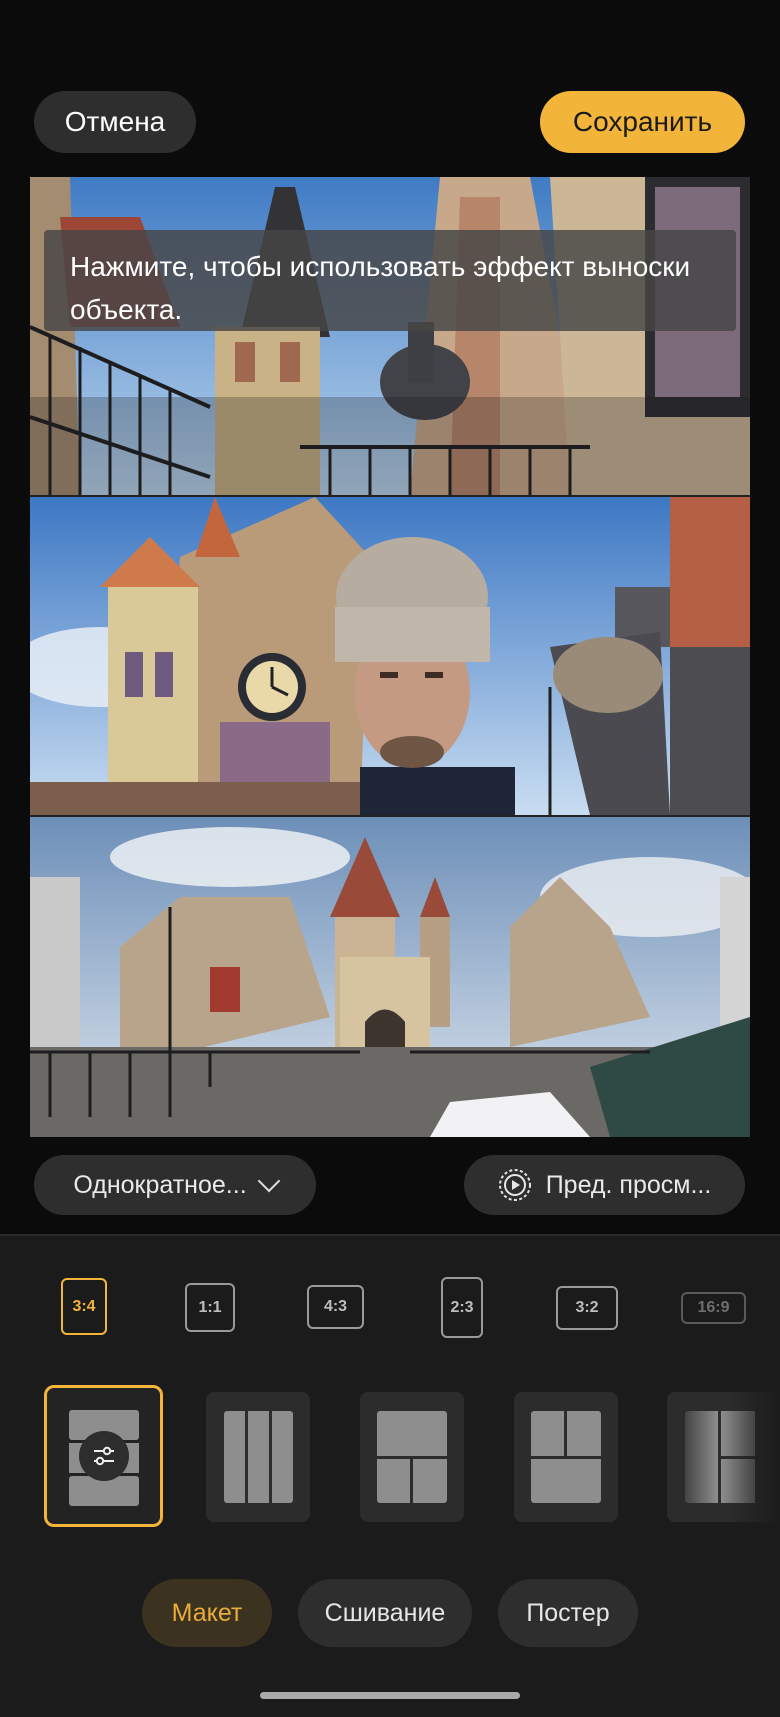  What do you see at coordinates (462, 1307) in the screenshot?
I see `ratio-2-3: 2:3` at bounding box center [462, 1307].